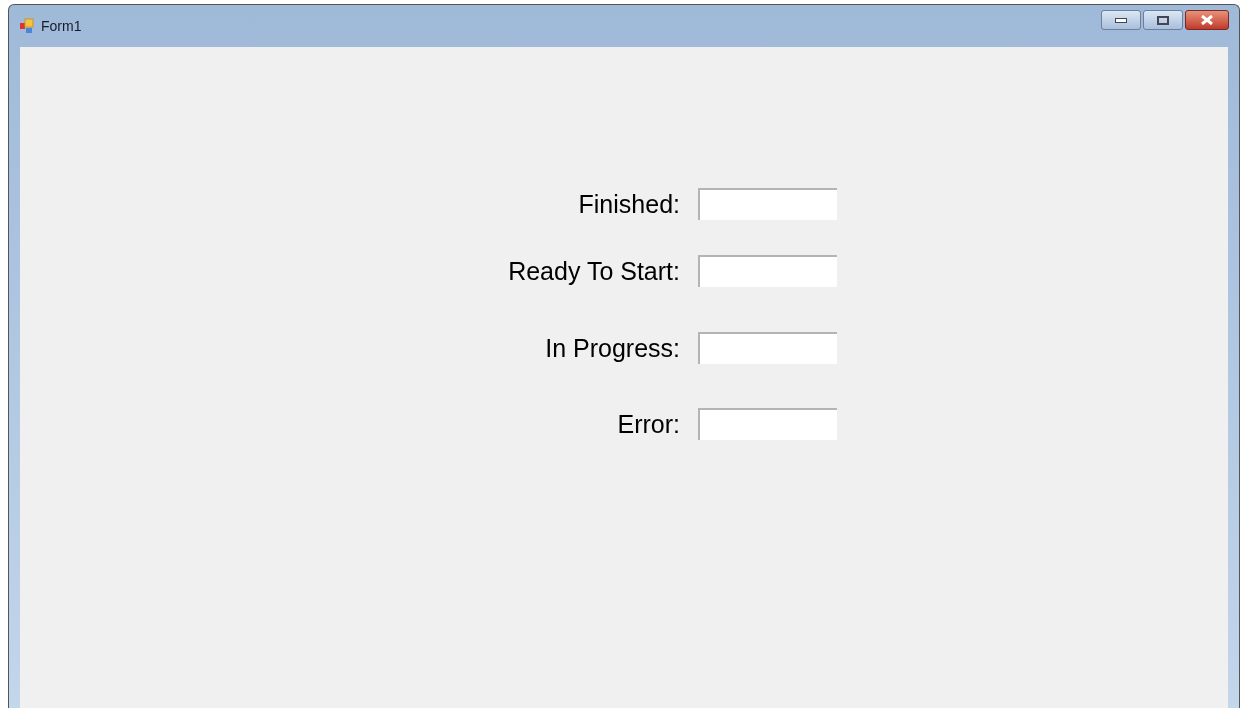 This screenshot has width=1245, height=708. I want to click on app-icon, so click(27, 26).